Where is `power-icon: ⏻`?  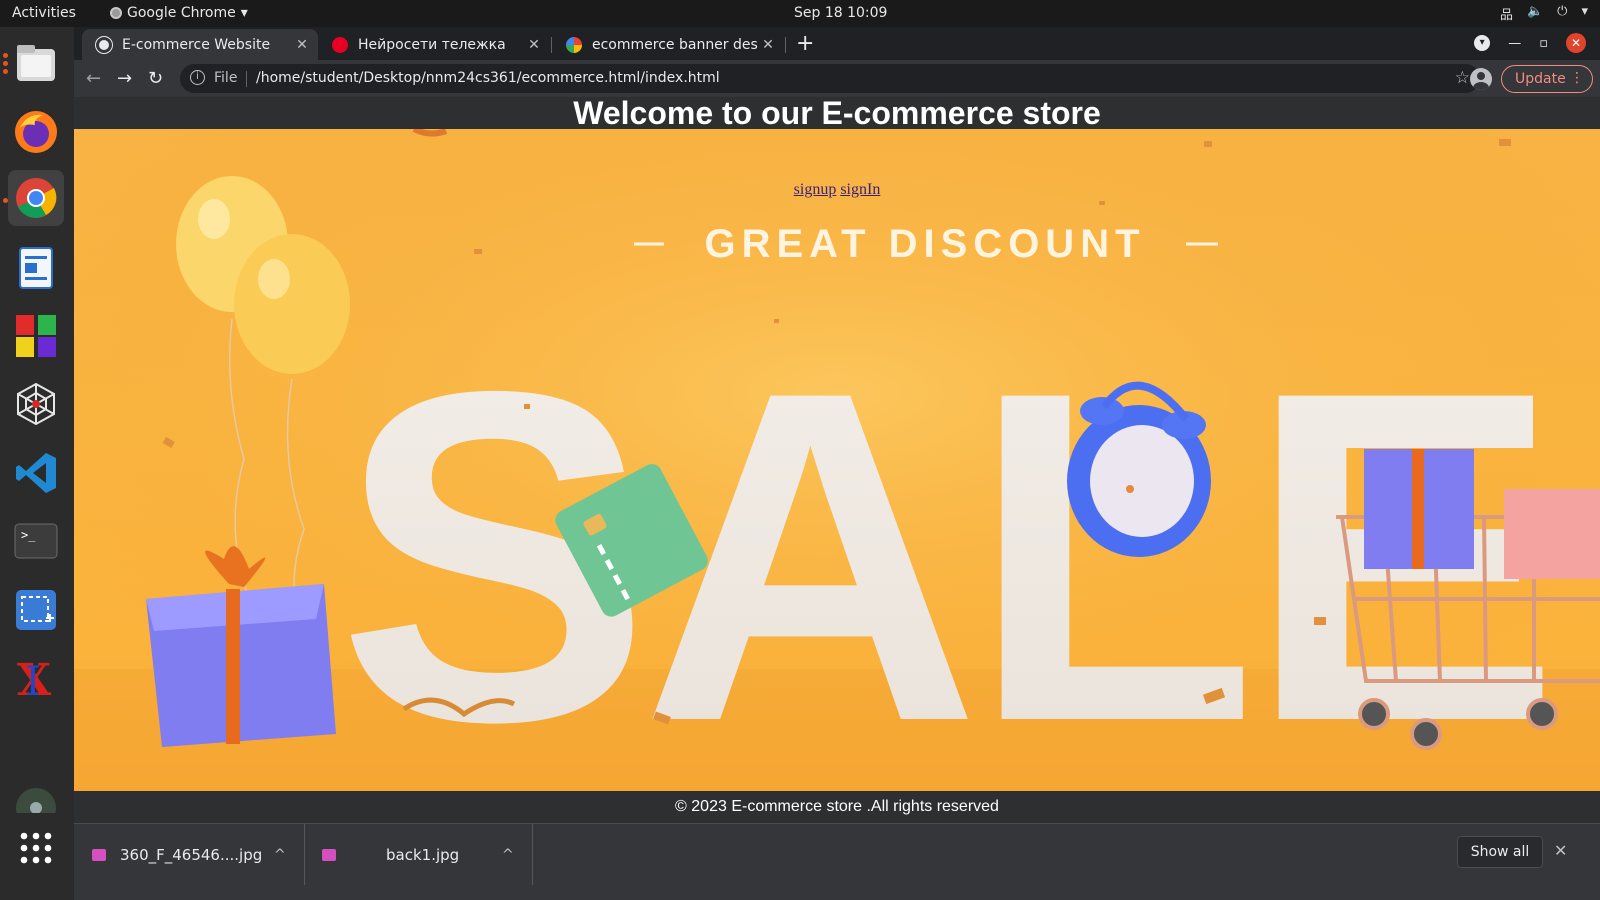 power-icon: ⏻ is located at coordinates (1562, 11).